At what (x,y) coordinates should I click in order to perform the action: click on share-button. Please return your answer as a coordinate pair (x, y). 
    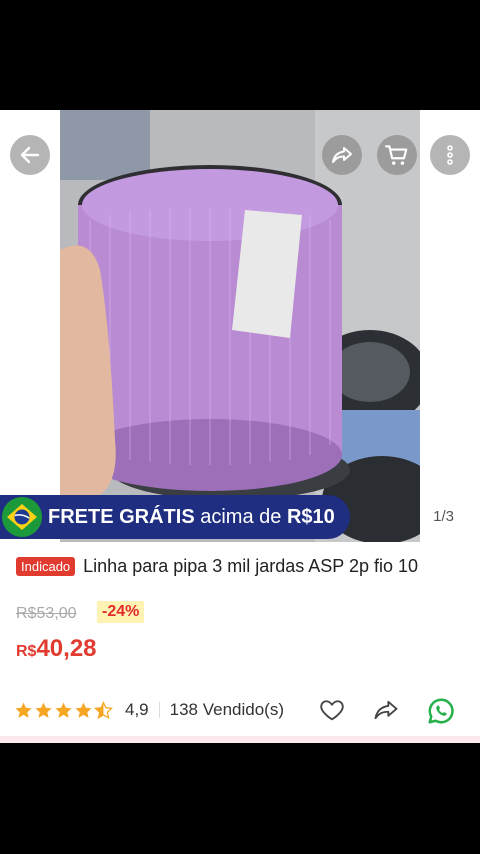
    Looking at the image, I should click on (342, 155).